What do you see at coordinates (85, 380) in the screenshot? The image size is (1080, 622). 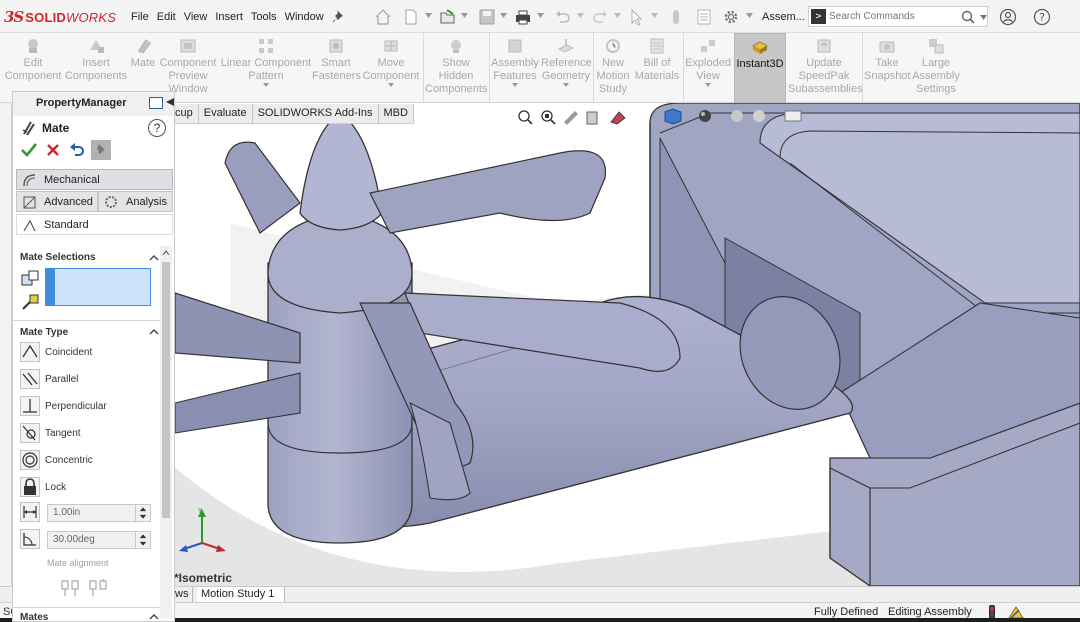 I see `mate-parallel: Parallel` at bounding box center [85, 380].